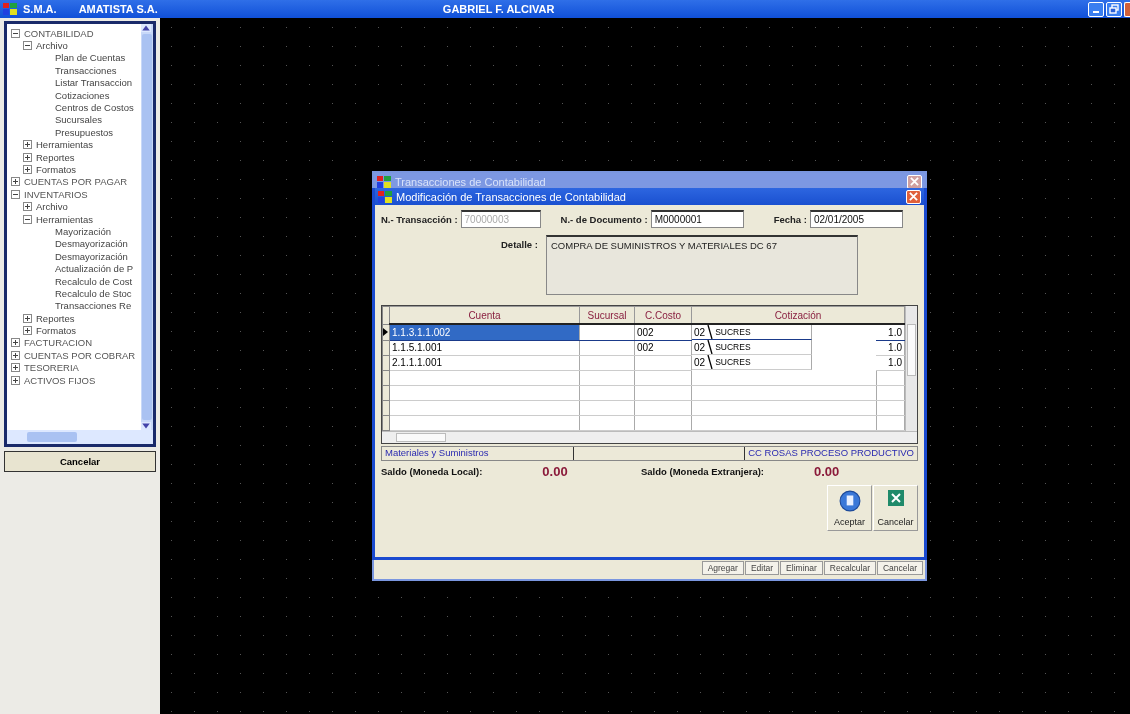  I want to click on tree-item: TESORERIA, so click(51, 368).